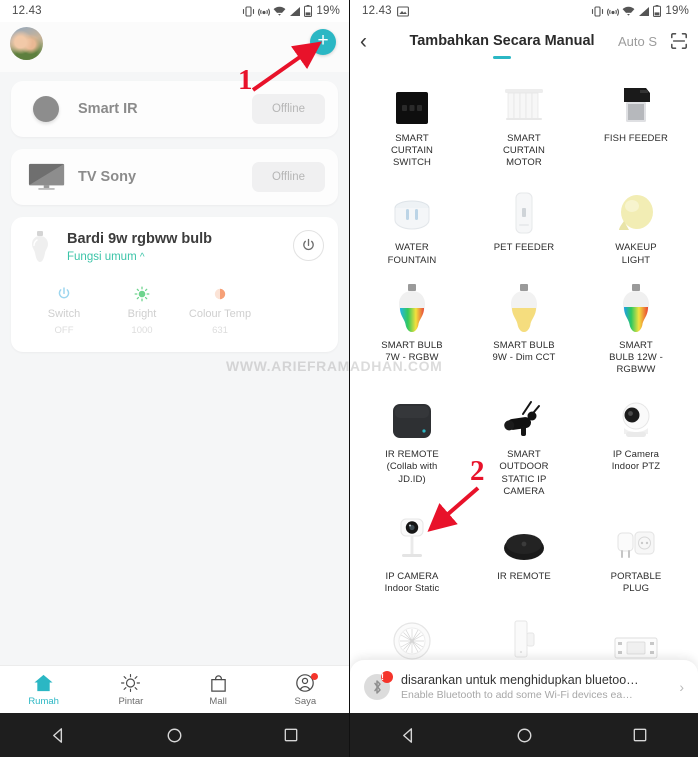 This screenshot has width=698, height=757. I want to click on chevron-up-icon: ^, so click(142, 257).